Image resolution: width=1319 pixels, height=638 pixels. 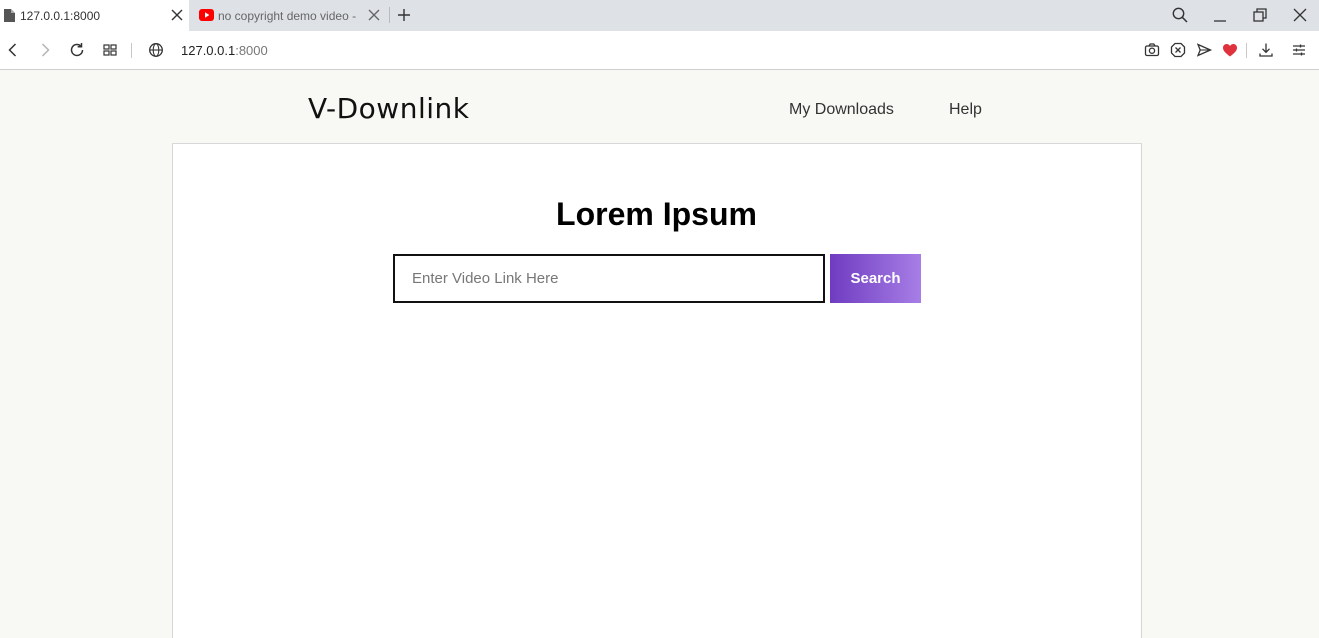 I want to click on search-button: Search, so click(x=875, y=278).